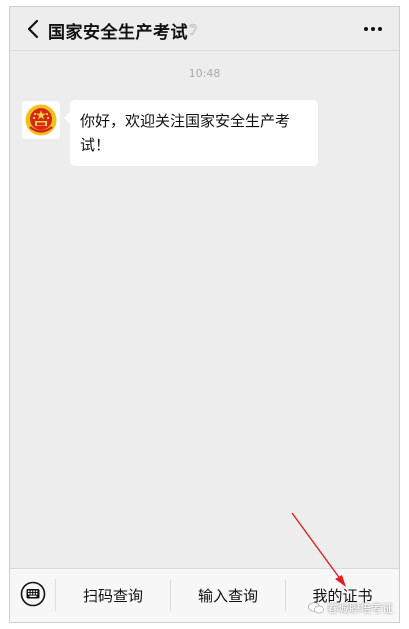  I want to click on wechat-logo-icon, so click(316, 608).